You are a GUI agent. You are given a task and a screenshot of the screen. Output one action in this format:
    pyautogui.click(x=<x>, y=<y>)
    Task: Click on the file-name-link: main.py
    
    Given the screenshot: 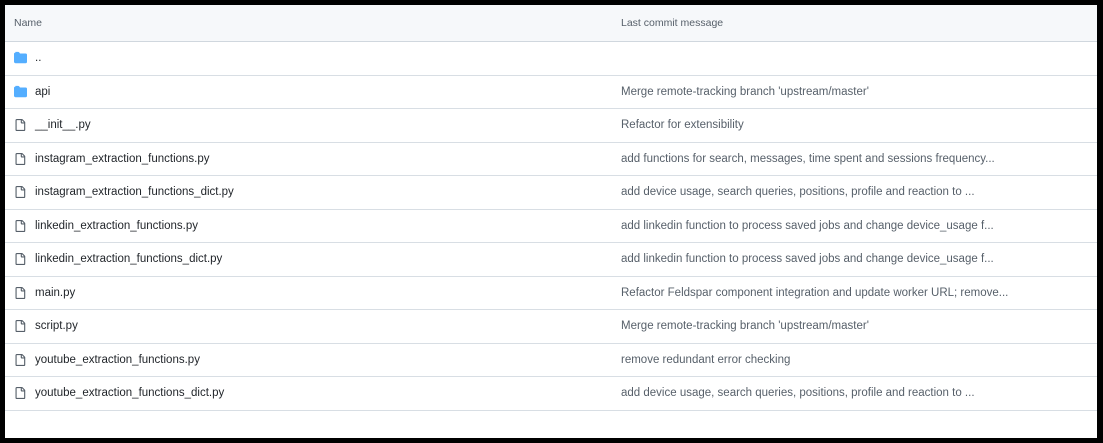 What is the action you would take?
    pyautogui.click(x=55, y=293)
    